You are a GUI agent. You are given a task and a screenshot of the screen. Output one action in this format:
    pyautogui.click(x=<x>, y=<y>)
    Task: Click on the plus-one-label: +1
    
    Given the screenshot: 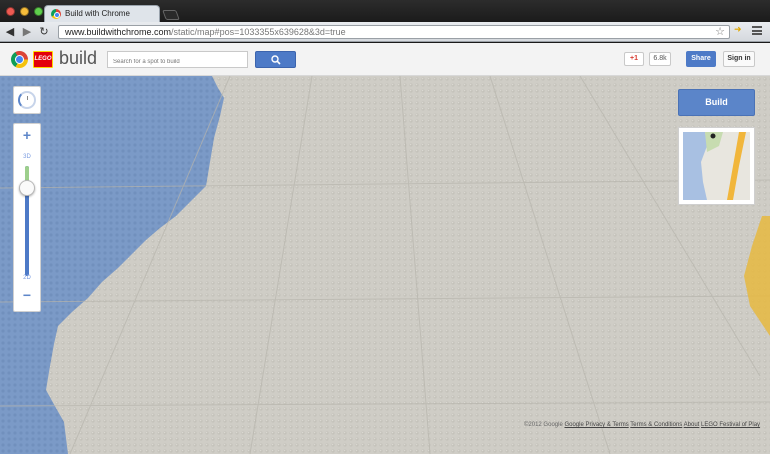 What is the action you would take?
    pyautogui.click(x=634, y=58)
    